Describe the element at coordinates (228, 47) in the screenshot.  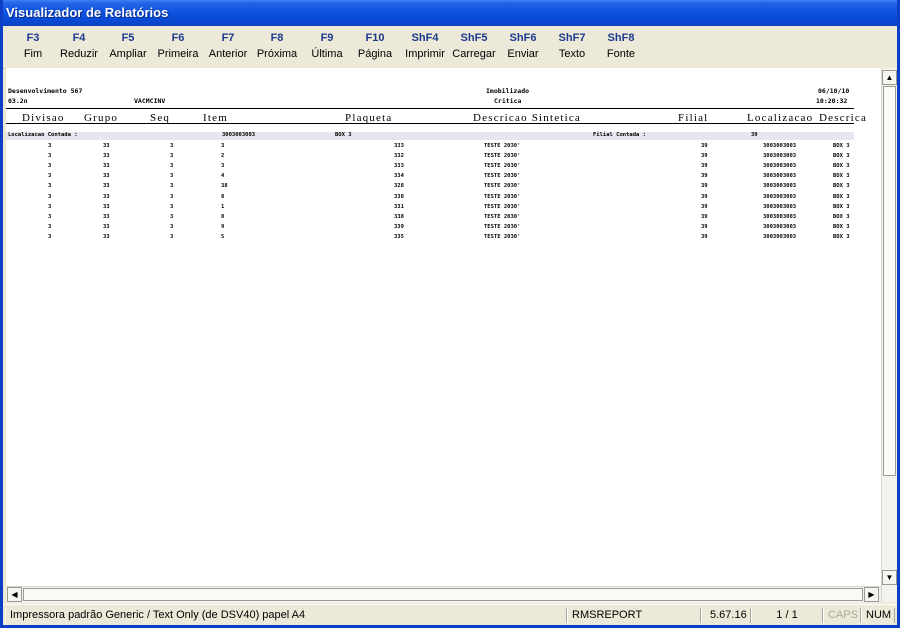
I see `toolbar-button-anterior: F7 Anterior` at that location.